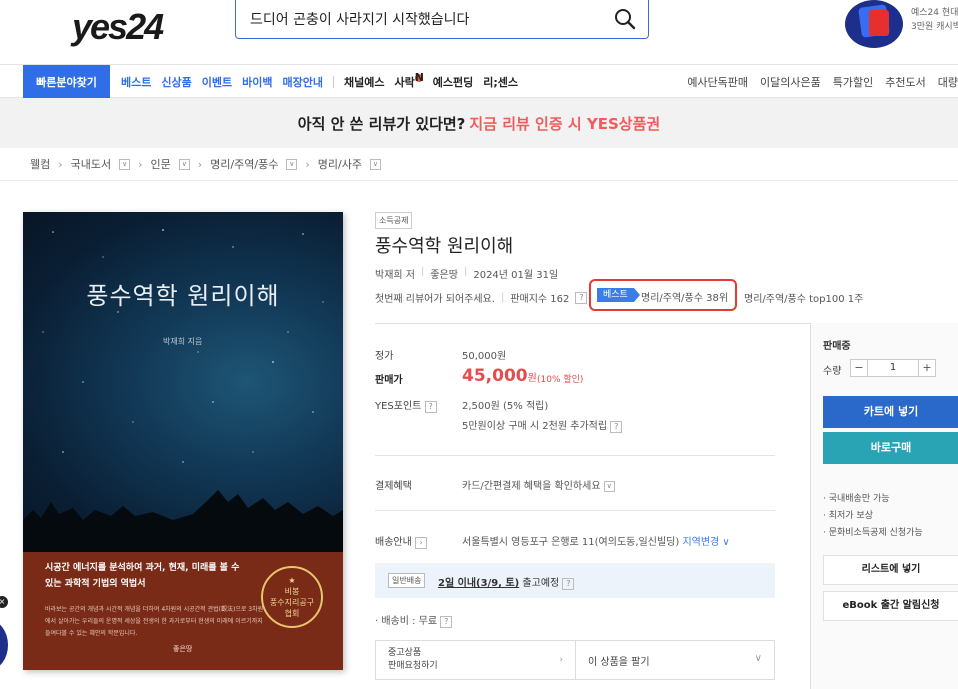  Describe the element at coordinates (398, 406) in the screenshot. I see `yes-point-label-text: YES포인트` at that location.